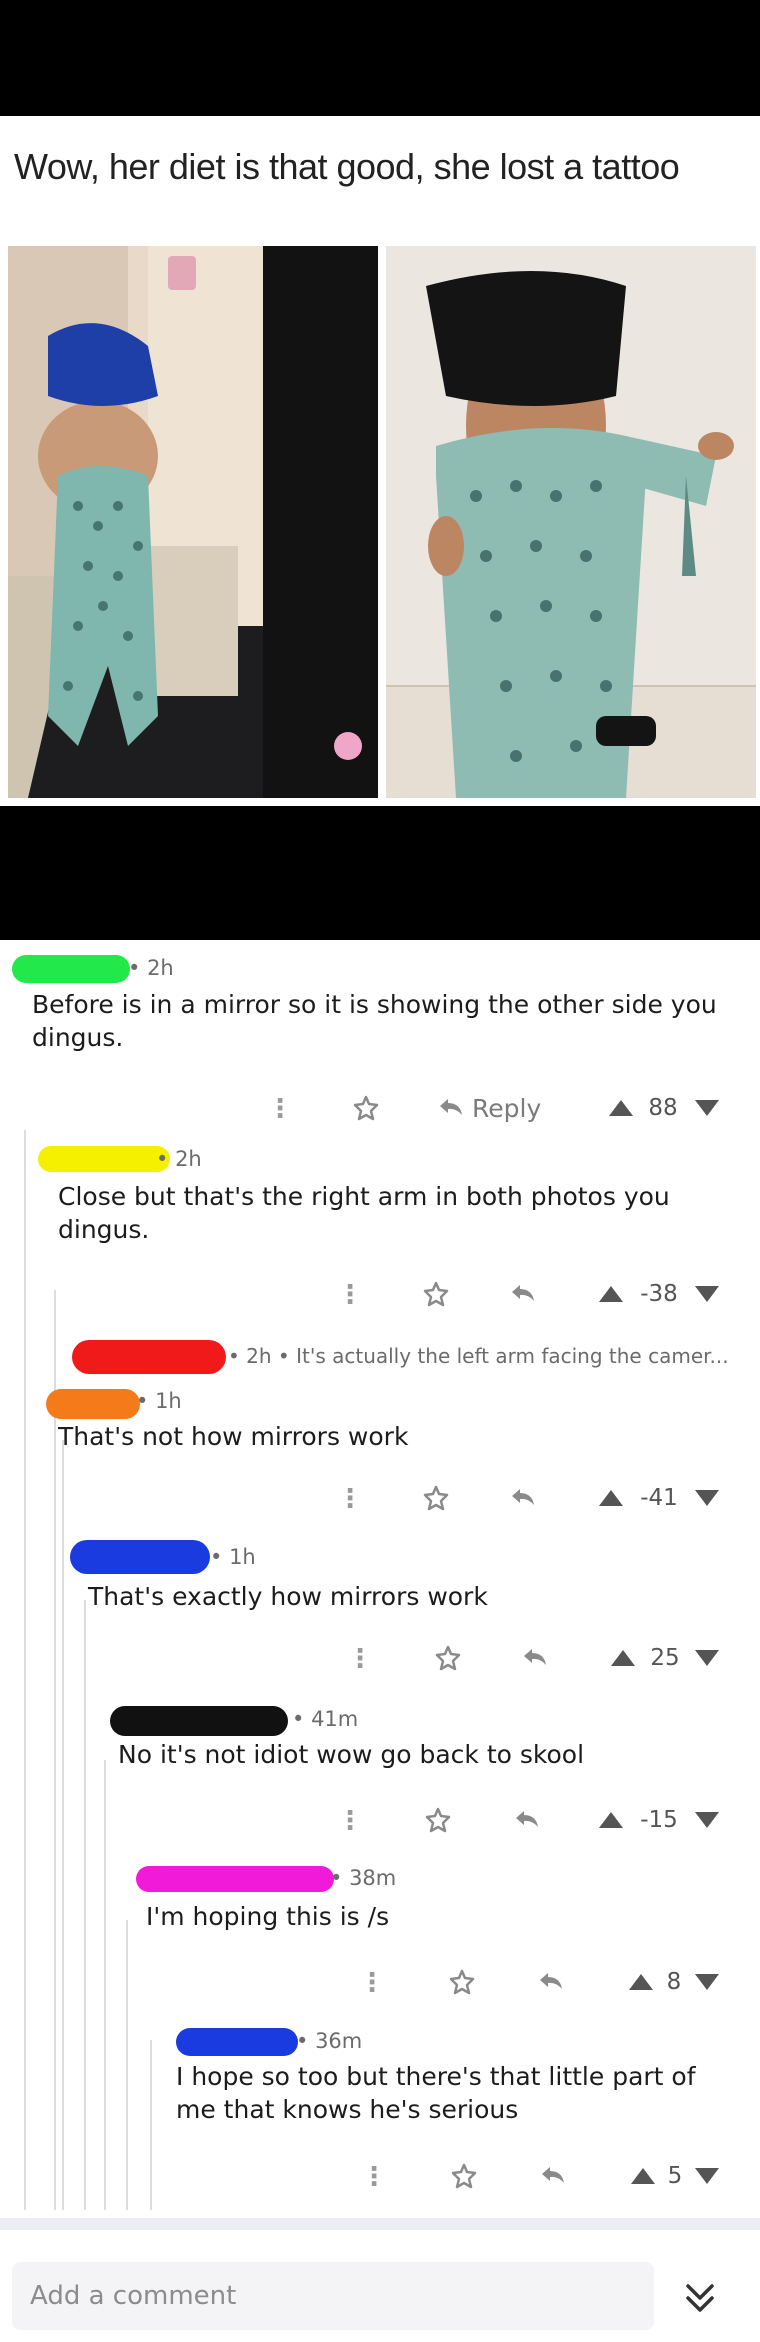 This screenshot has width=760, height=2342. Describe the element at coordinates (268, 1916) in the screenshot. I see `comment-body: I'm hoping this is /s` at that location.